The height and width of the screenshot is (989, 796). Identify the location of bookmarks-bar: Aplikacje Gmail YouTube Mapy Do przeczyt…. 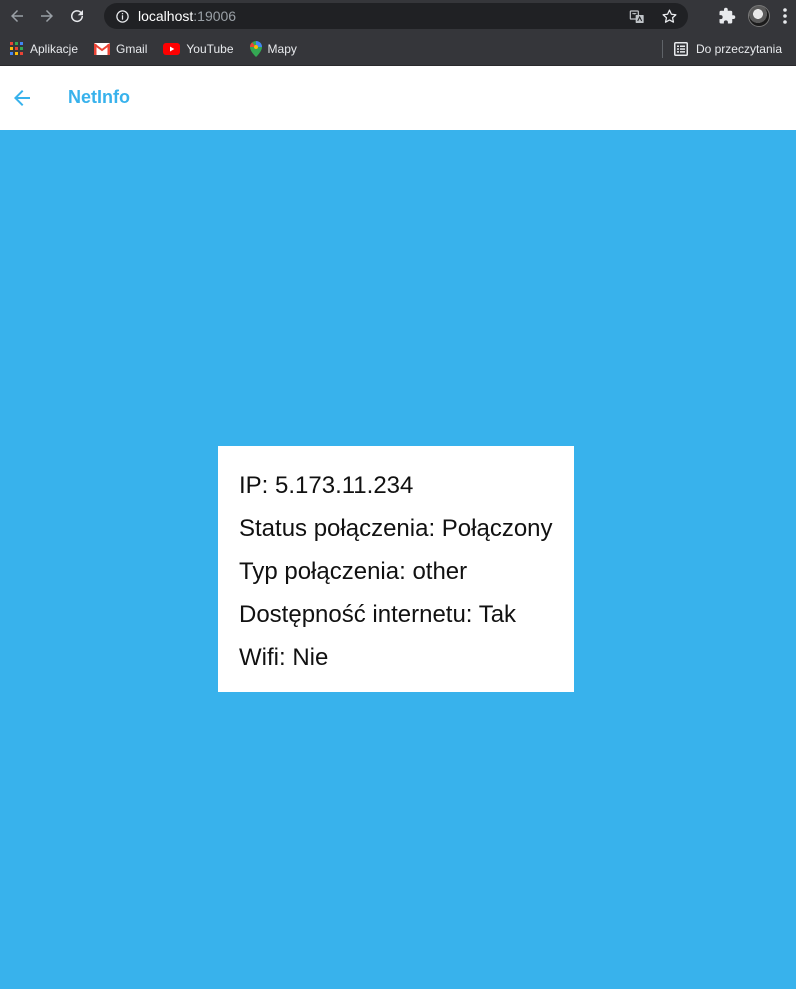
(398, 49).